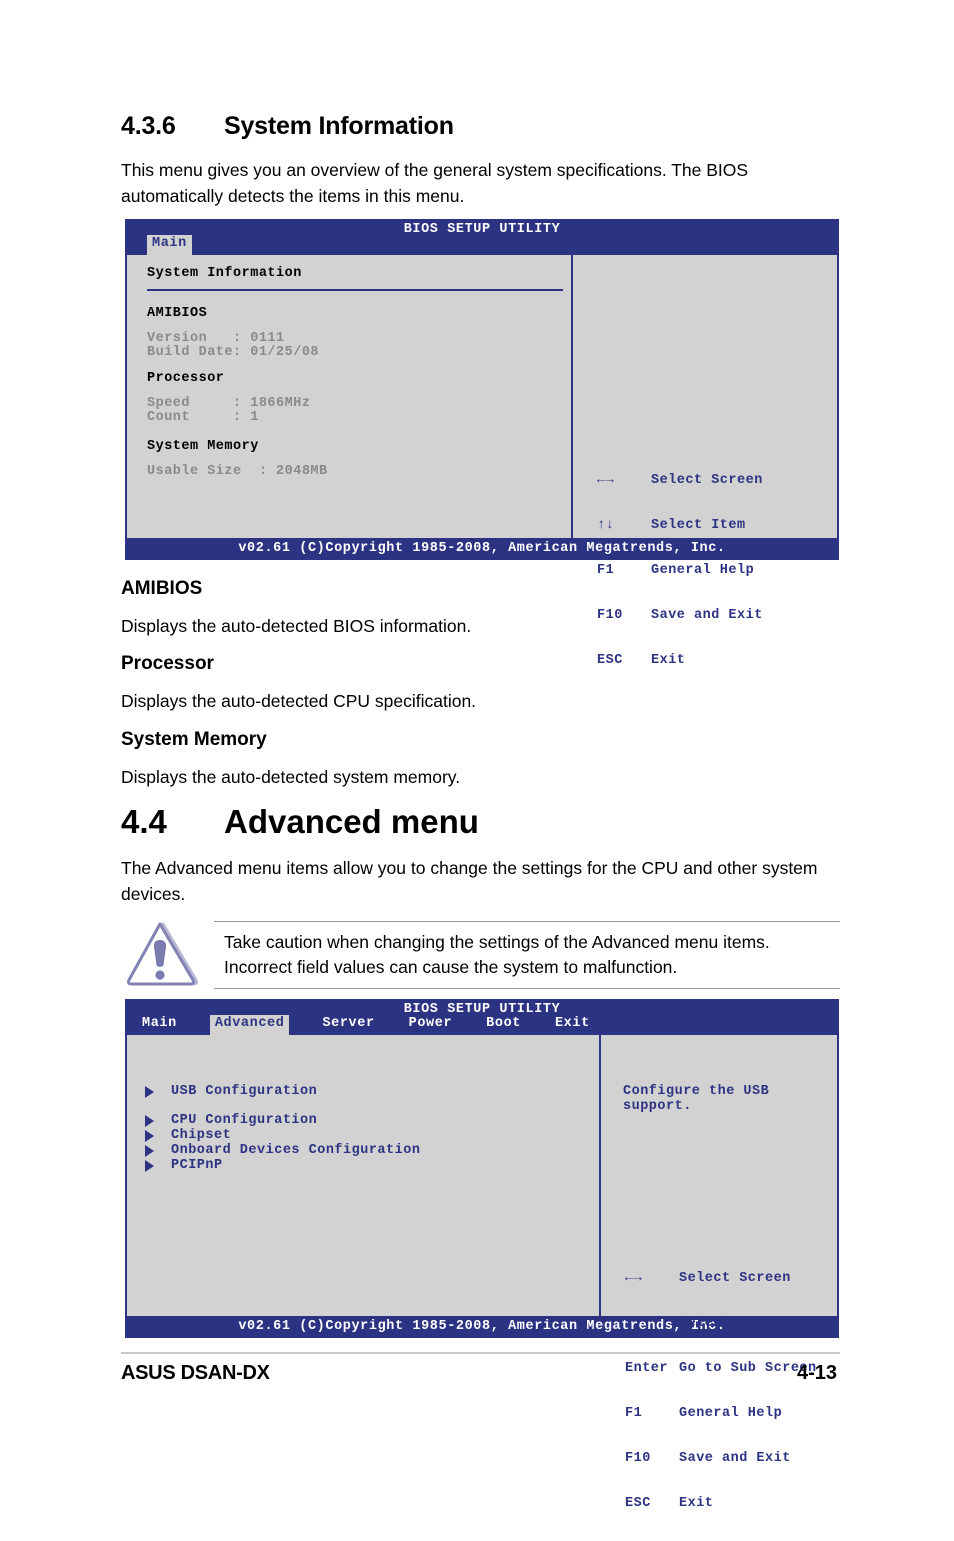  What do you see at coordinates (177, 313) in the screenshot?
I see `group-heading-amibios: AMIBIOS` at bounding box center [177, 313].